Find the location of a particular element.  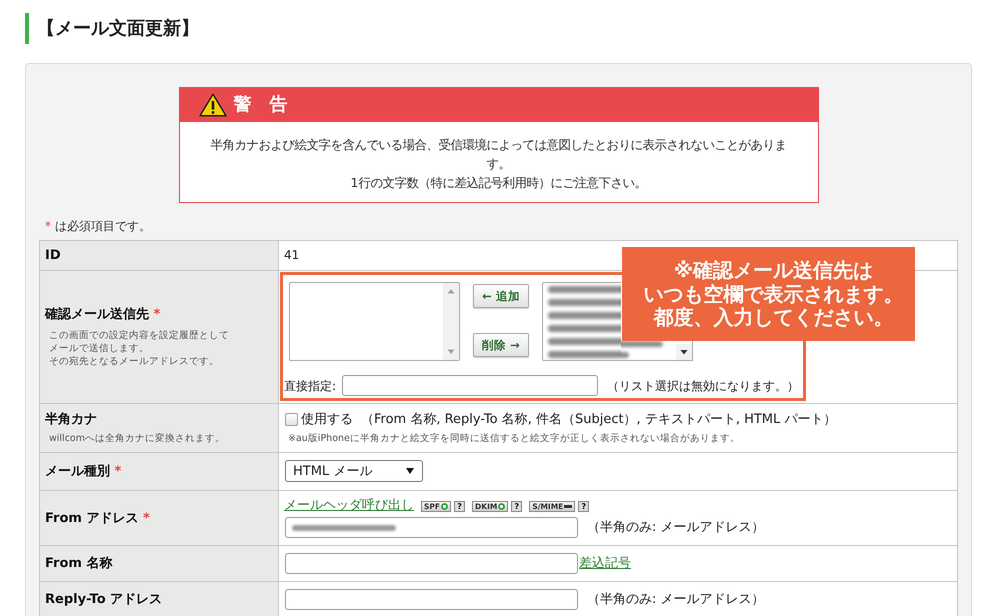

callout-banner: ※確認メール送信先は いつも空欄で表示されます。 都度、入力してください。 is located at coordinates (768, 294).